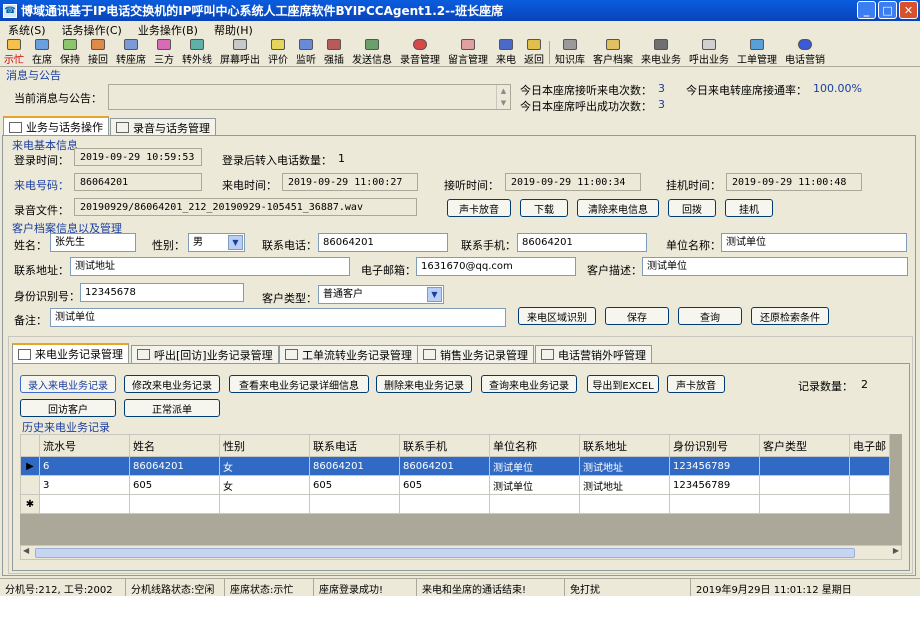 This screenshot has width=920, height=620. What do you see at coordinates (93, 242) in the screenshot?
I see `name-field: 张先生` at bounding box center [93, 242].